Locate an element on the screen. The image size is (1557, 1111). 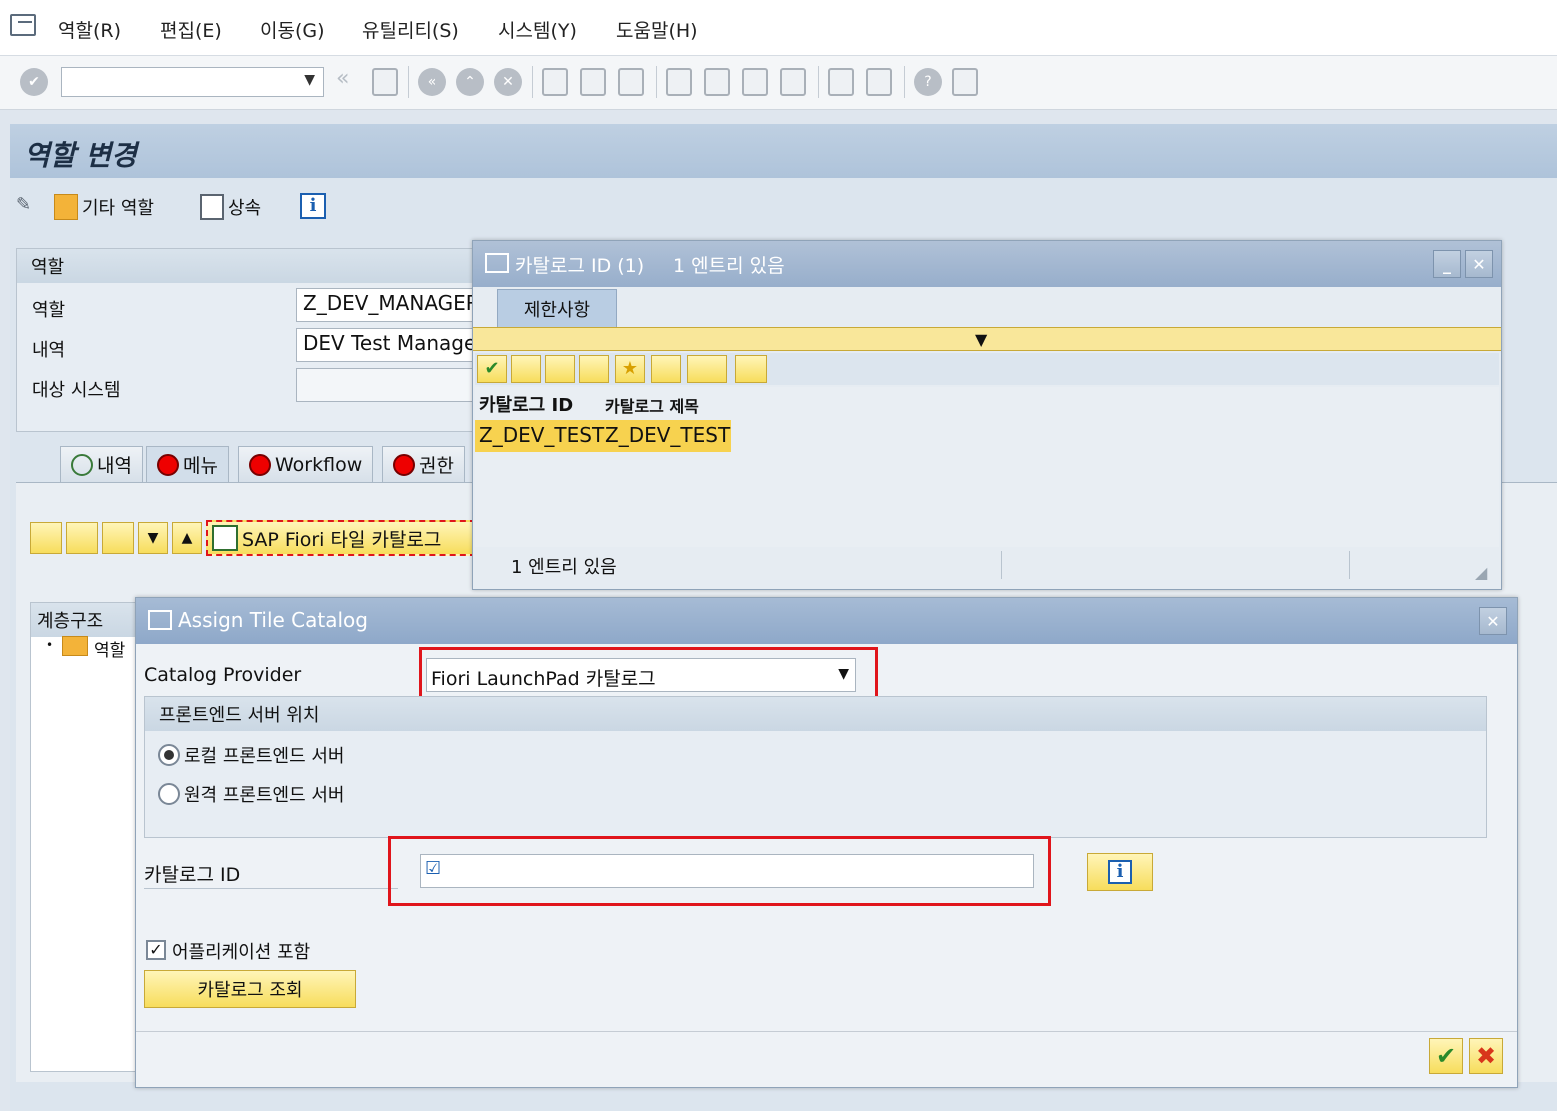
tab-restrictions: 제한사항 is located at coordinates (557, 308).